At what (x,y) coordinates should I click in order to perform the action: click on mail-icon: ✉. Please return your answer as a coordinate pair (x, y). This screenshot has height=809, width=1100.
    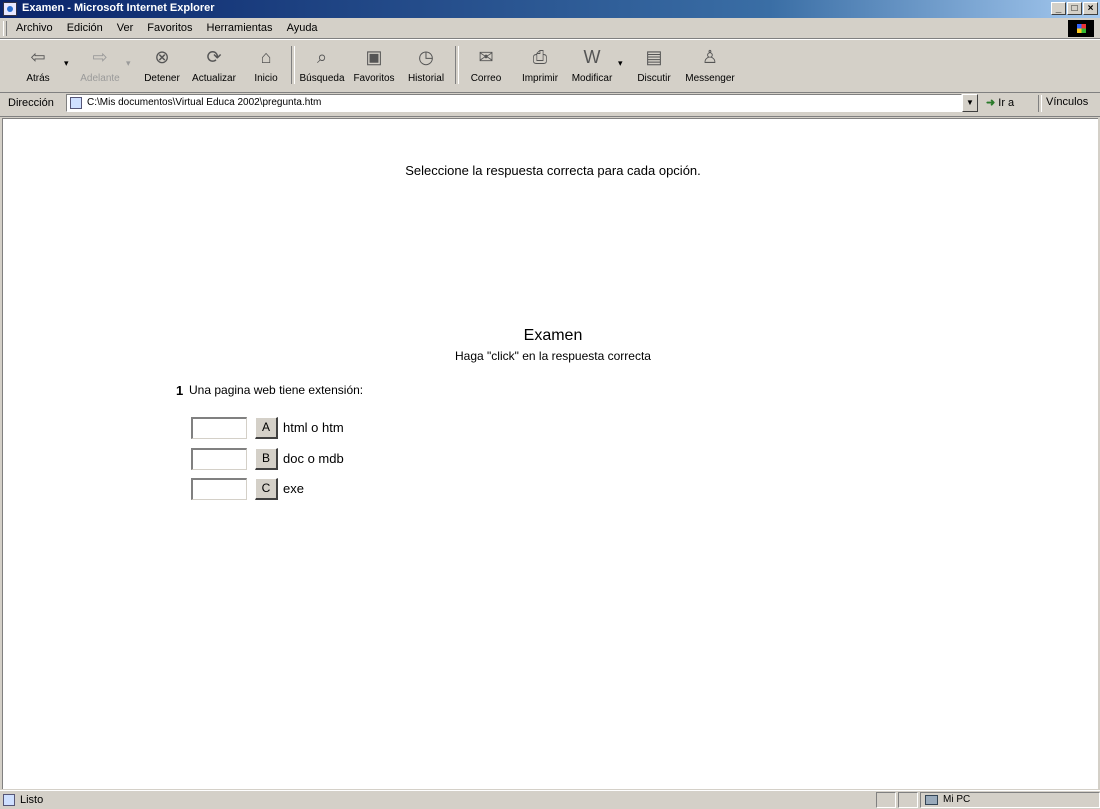
    Looking at the image, I should click on (486, 57).